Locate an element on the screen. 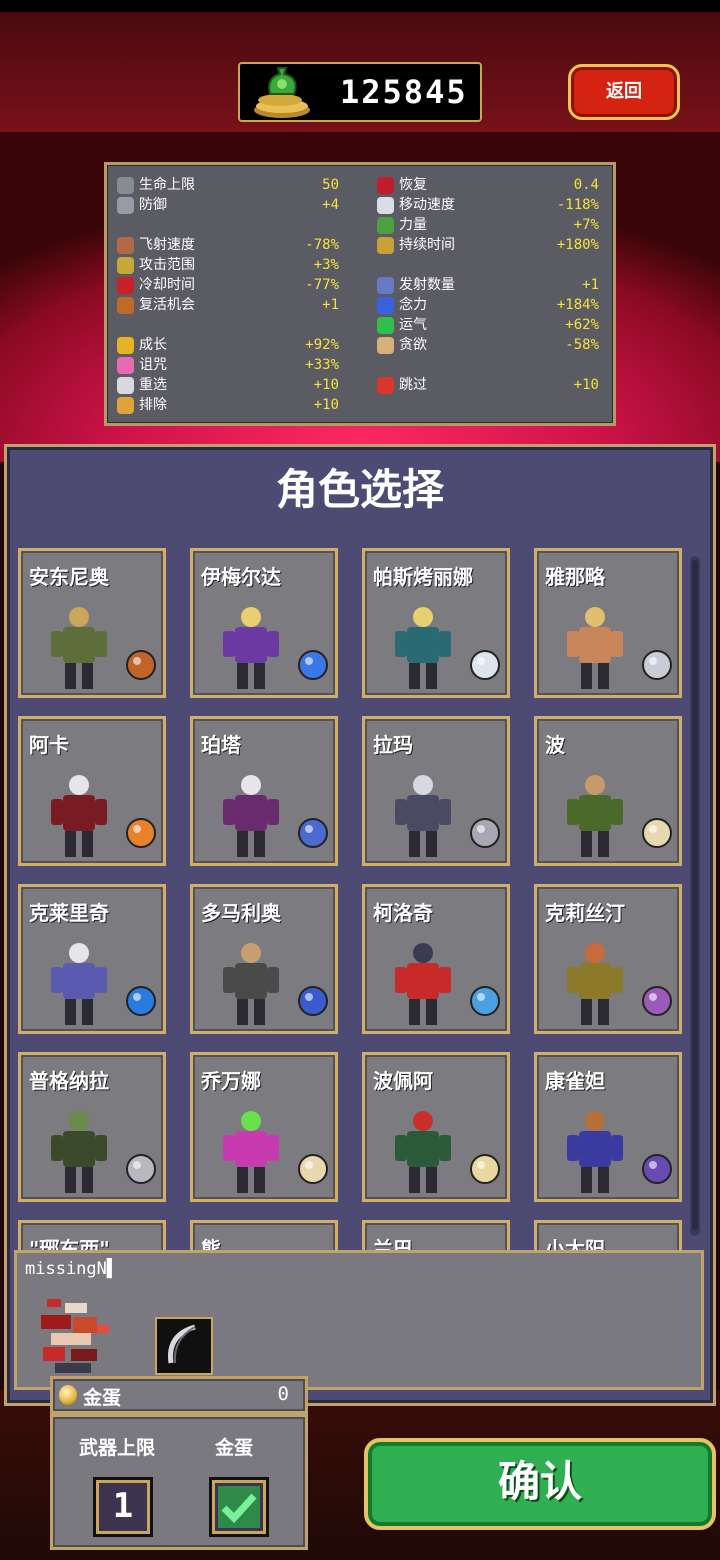  stat-row: 复活机会 +1 is located at coordinates (228, 305).